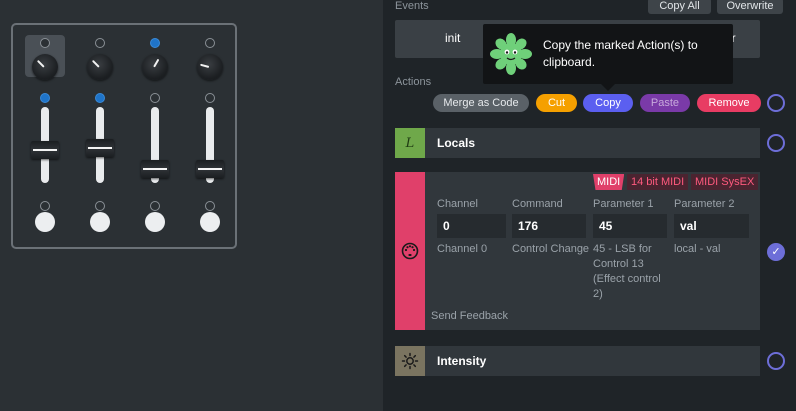 Image resolution: width=796 pixels, height=411 pixels. What do you see at coordinates (457, 204) in the screenshot?
I see `channel-label: Channel` at bounding box center [457, 204].